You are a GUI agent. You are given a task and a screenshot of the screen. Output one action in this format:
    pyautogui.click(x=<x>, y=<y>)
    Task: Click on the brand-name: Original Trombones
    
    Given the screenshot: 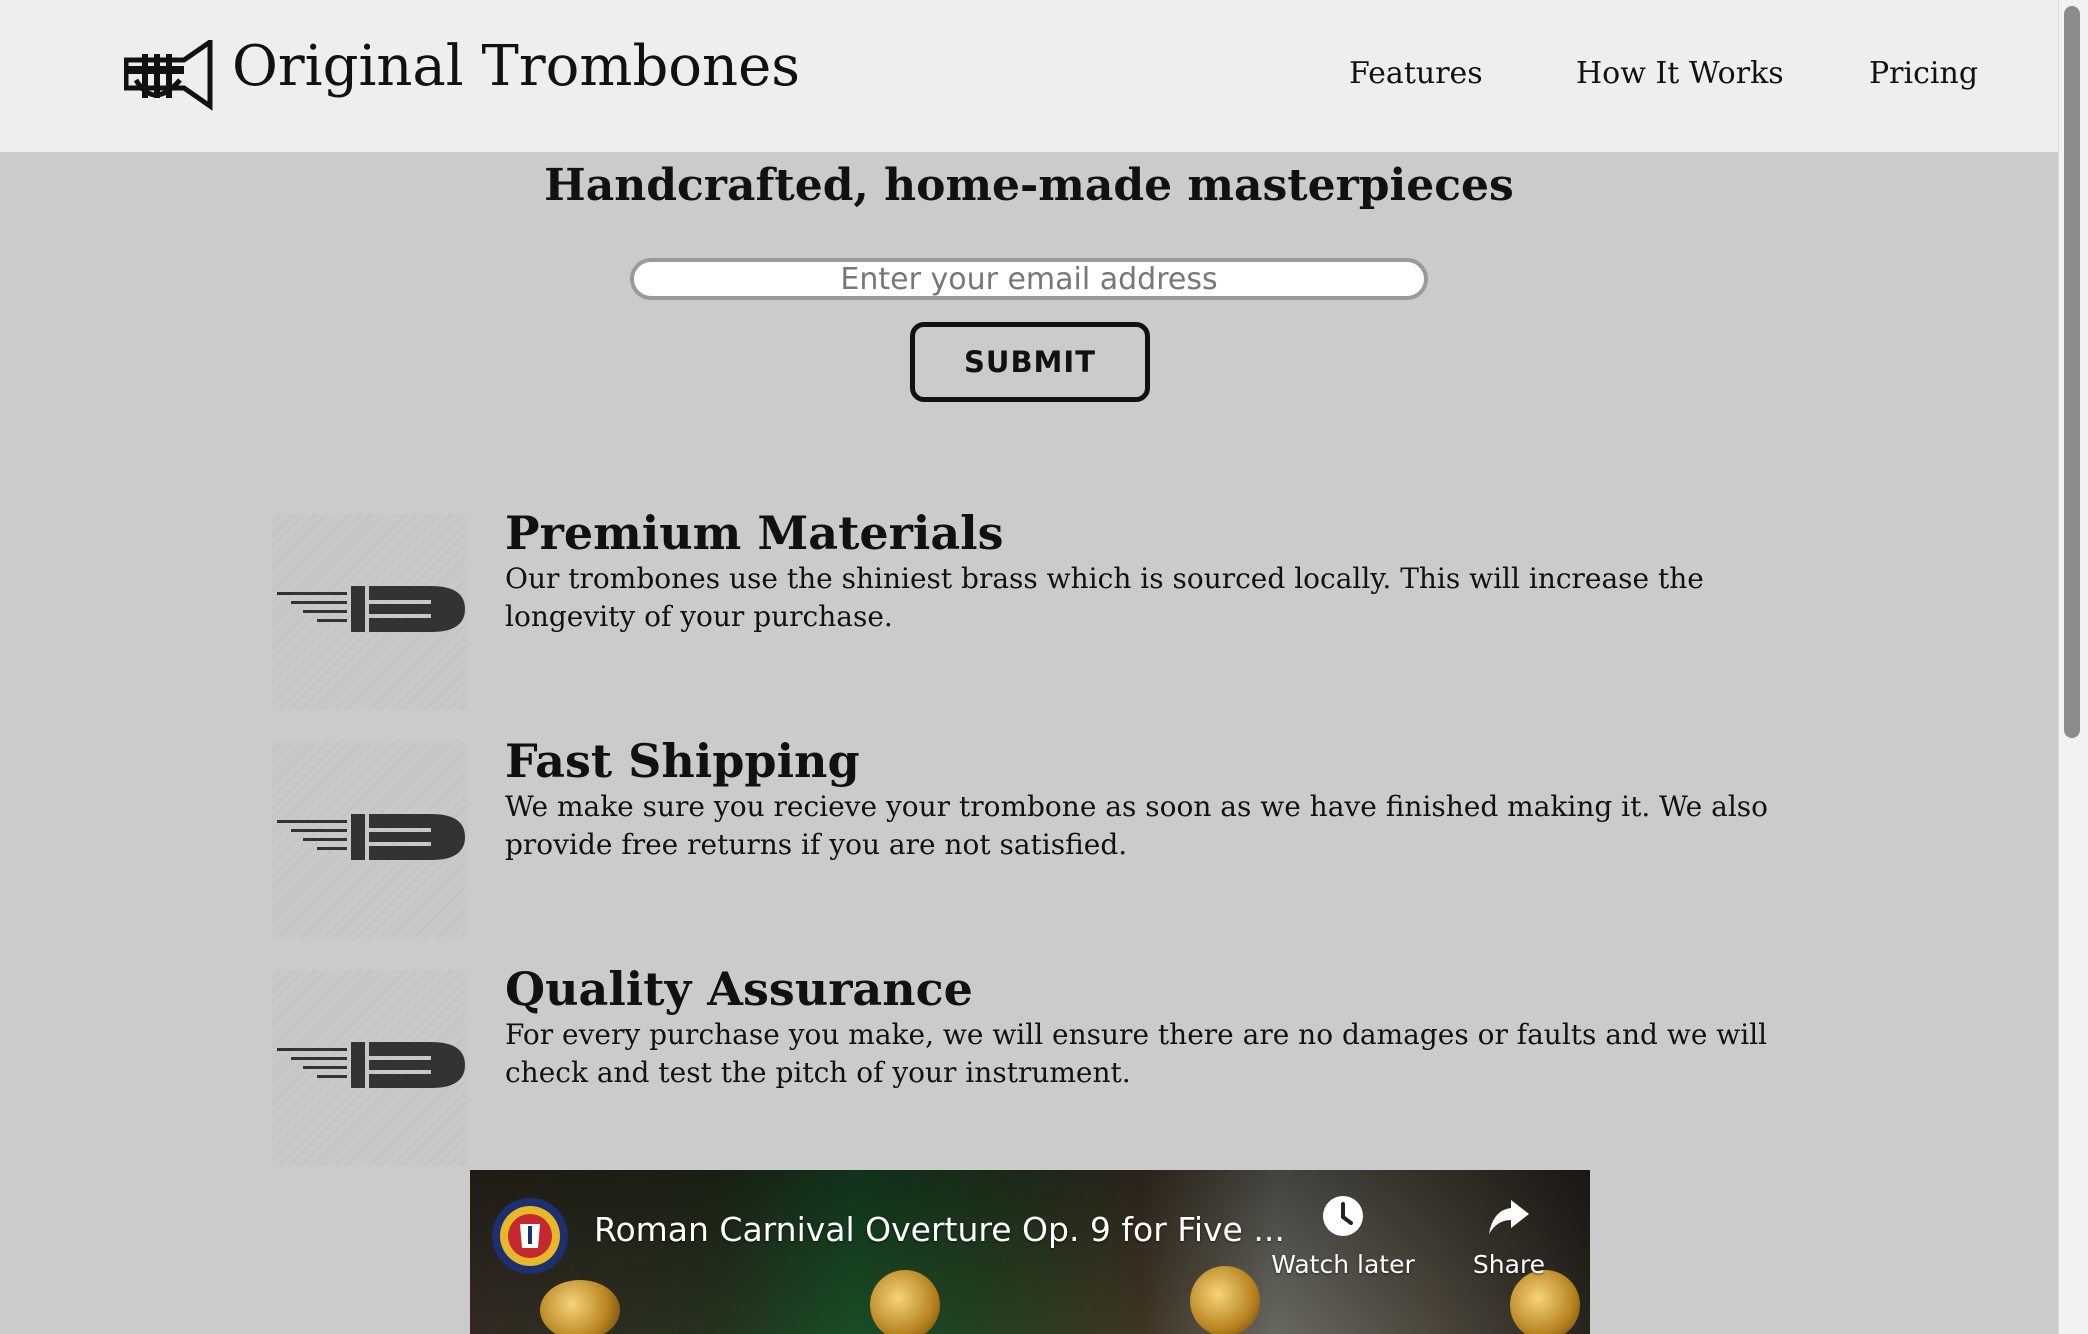 What is the action you would take?
    pyautogui.click(x=516, y=66)
    